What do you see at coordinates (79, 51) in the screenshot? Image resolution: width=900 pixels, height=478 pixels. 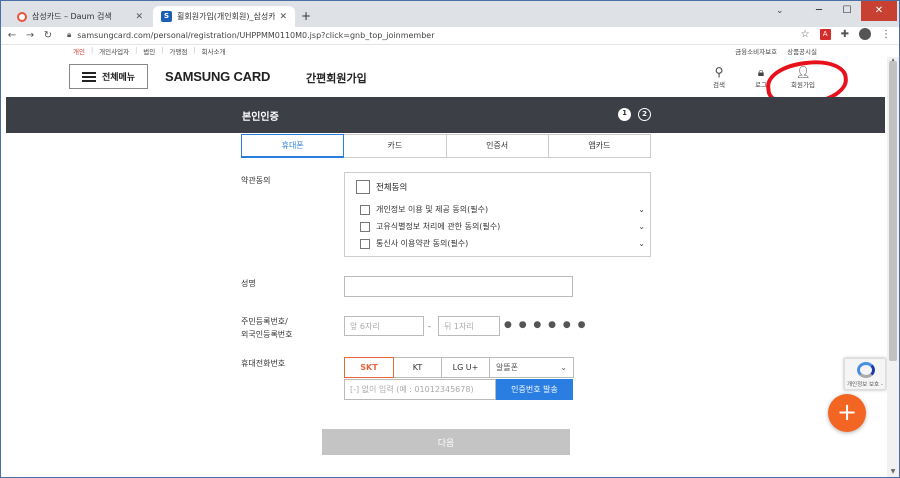 I see `link-personal: 개인` at bounding box center [79, 51].